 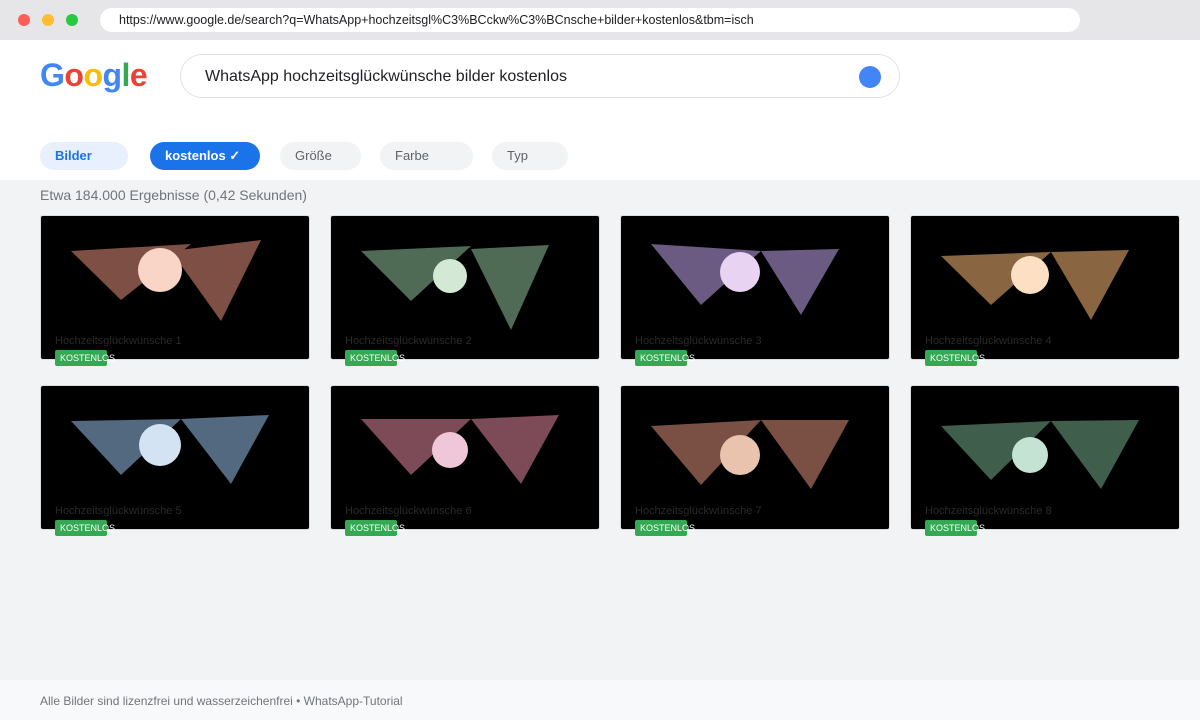 I want to click on image-result: Hochzeitsglückwünsche 8 KOSTENLOS, so click(x=1045, y=460).